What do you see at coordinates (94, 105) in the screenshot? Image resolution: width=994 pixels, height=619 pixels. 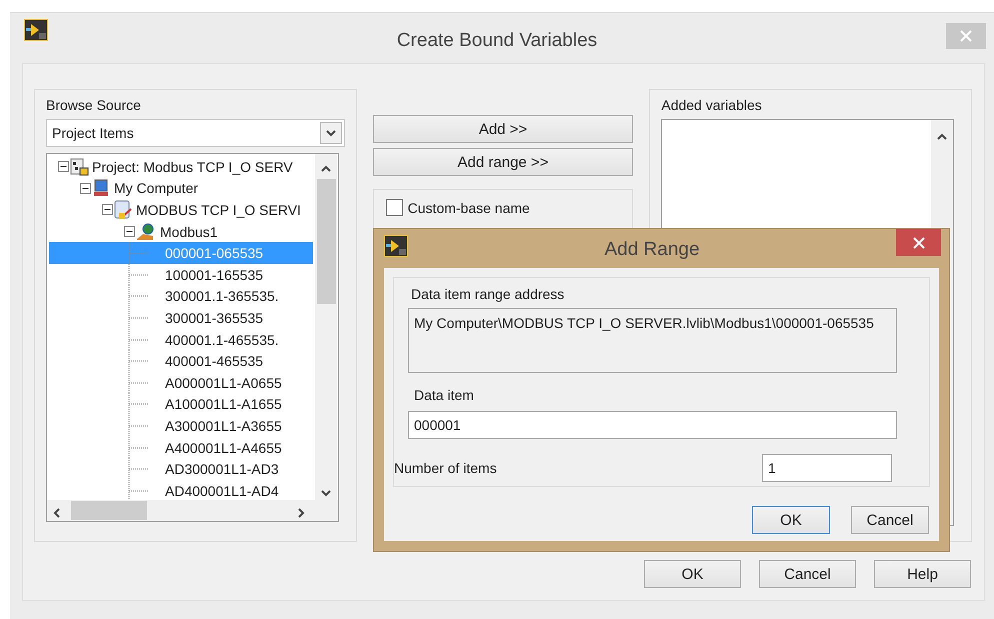 I see `group-label: Browse Source` at bounding box center [94, 105].